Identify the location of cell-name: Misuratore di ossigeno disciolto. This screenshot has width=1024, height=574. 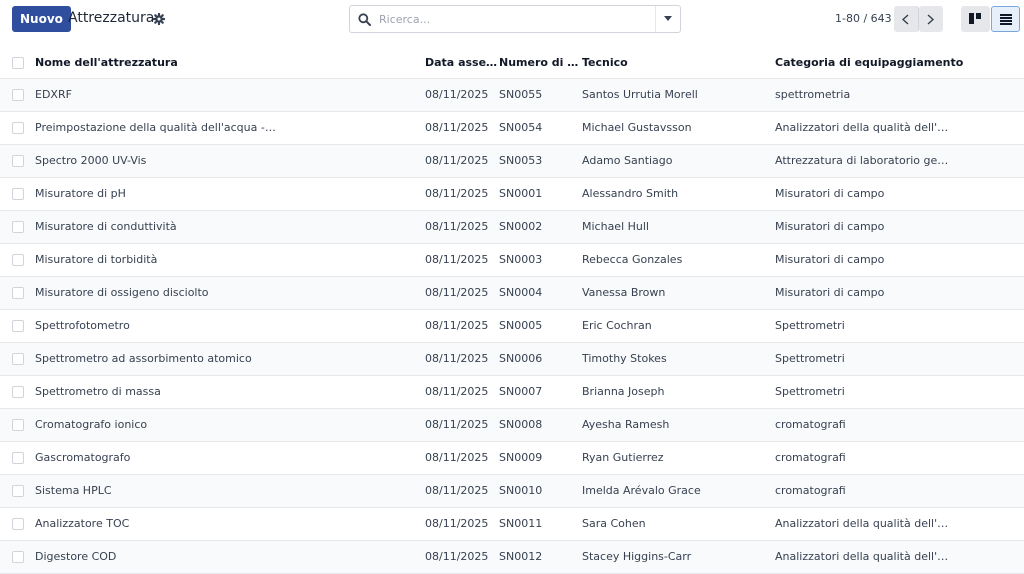
(122, 292).